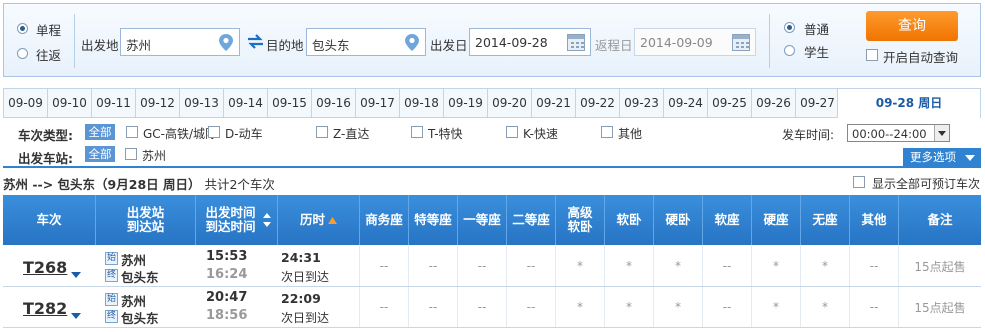 Image resolution: width=985 pixels, height=332 pixels. Describe the element at coordinates (628, 220) in the screenshot. I see `col-soft-sleeper: 软卧` at that location.